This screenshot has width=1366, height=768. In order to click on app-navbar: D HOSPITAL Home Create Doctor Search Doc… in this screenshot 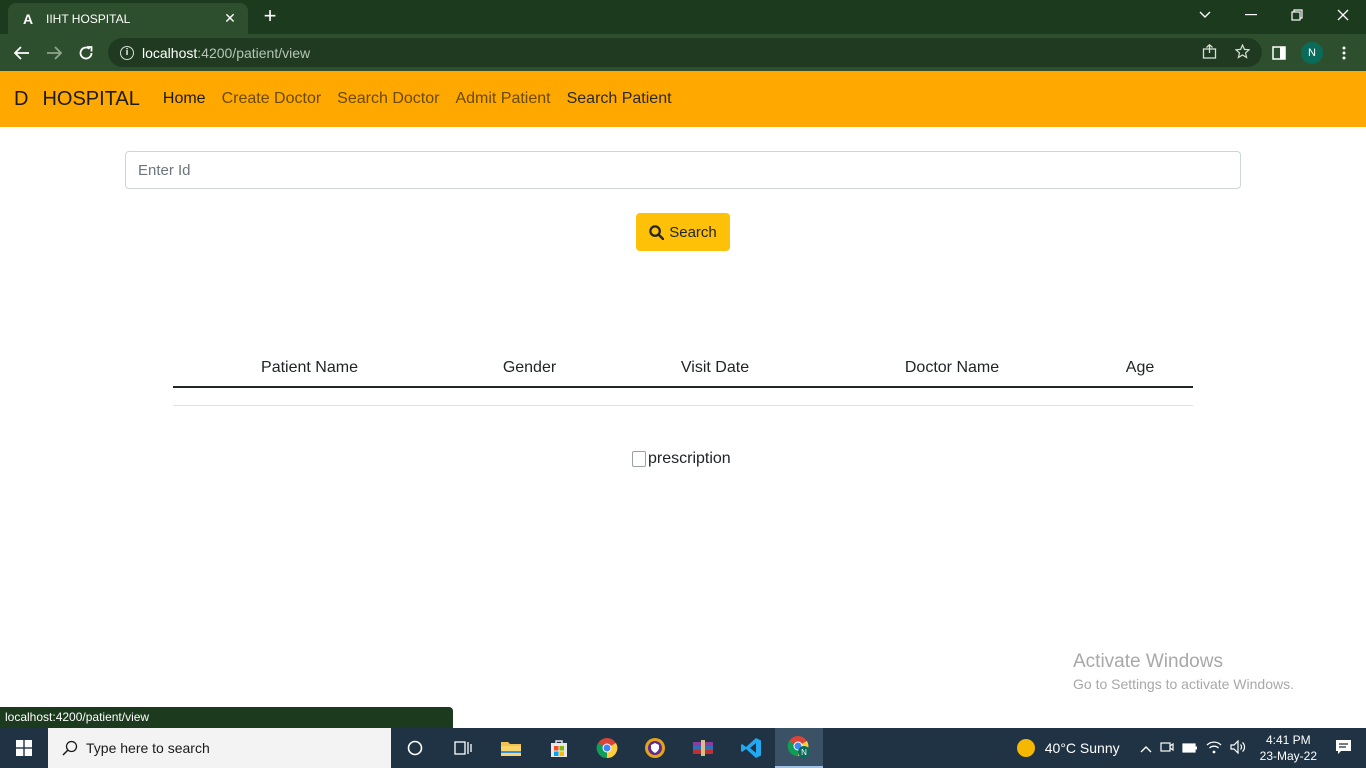, I will do `click(683, 99)`.